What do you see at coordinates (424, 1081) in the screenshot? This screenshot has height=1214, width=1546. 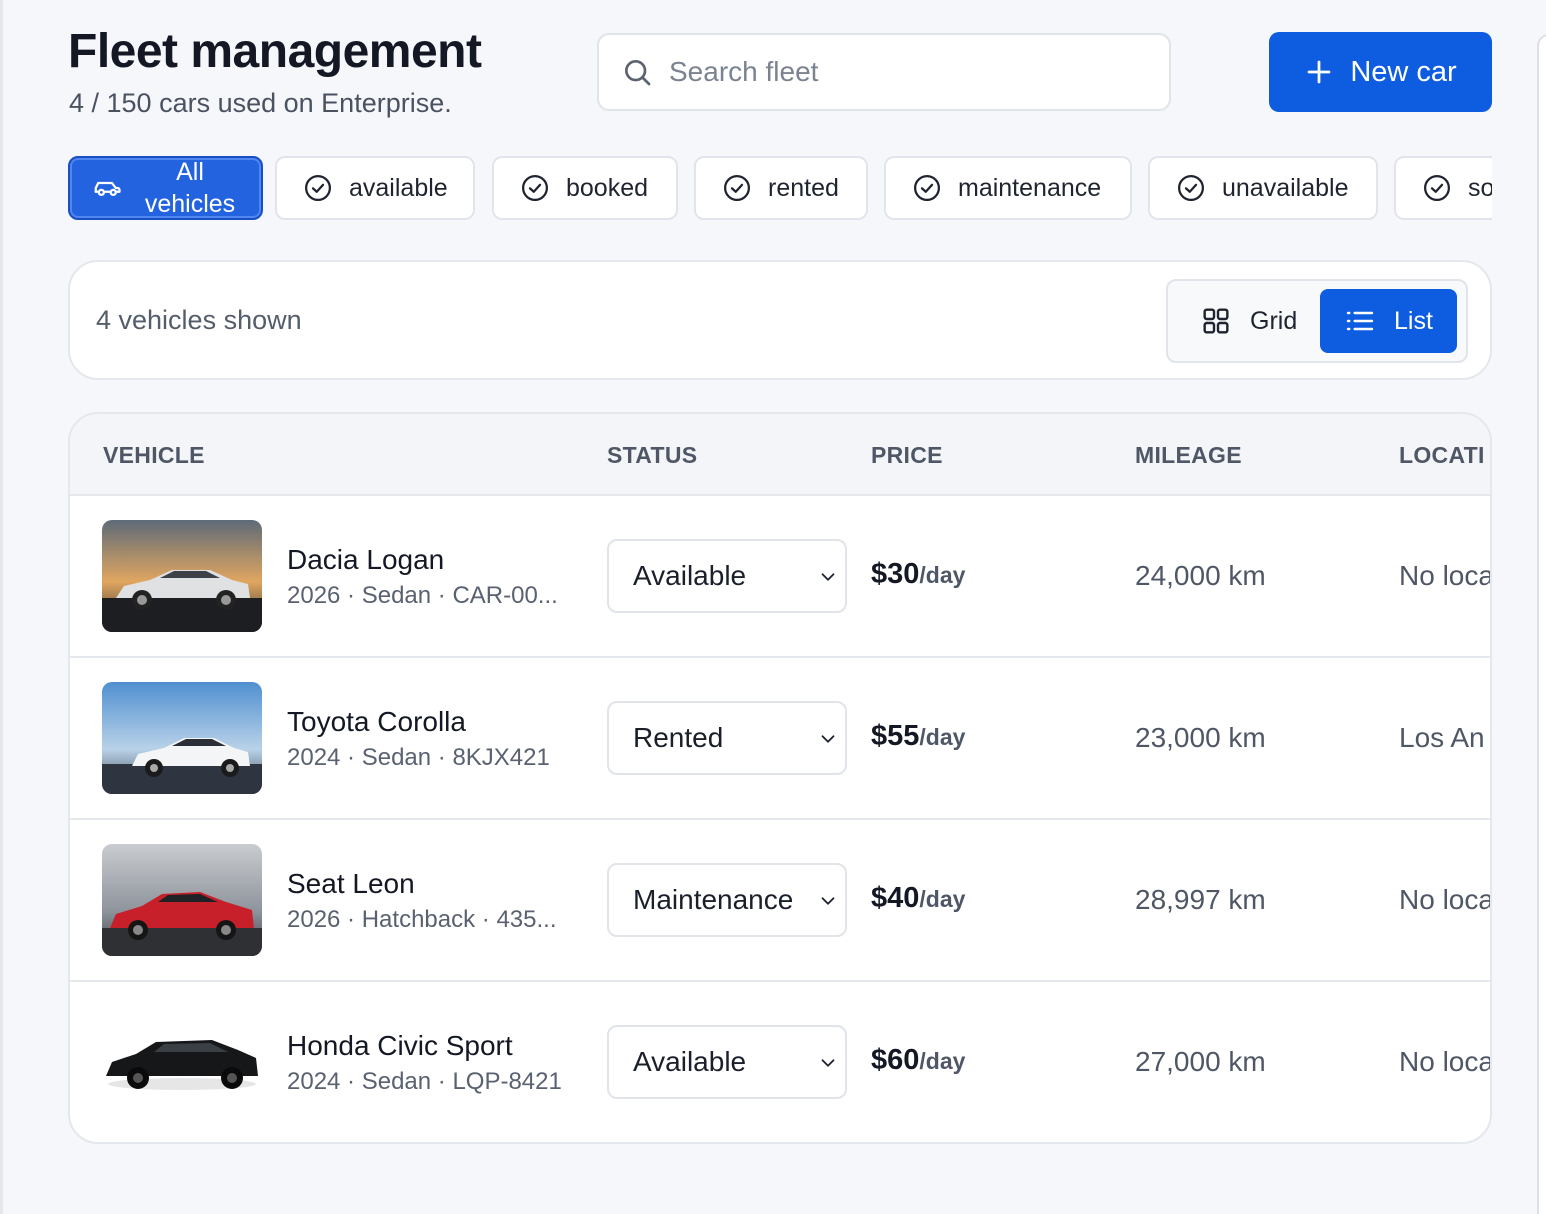 I see `vehicle-meta: 2024 · Sedan · LQP-8421` at bounding box center [424, 1081].